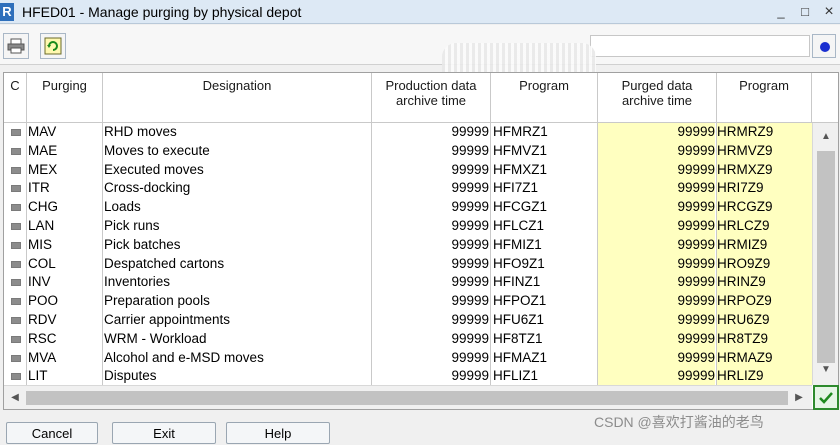  I want to click on designation-cell: Disputes, so click(130, 376).